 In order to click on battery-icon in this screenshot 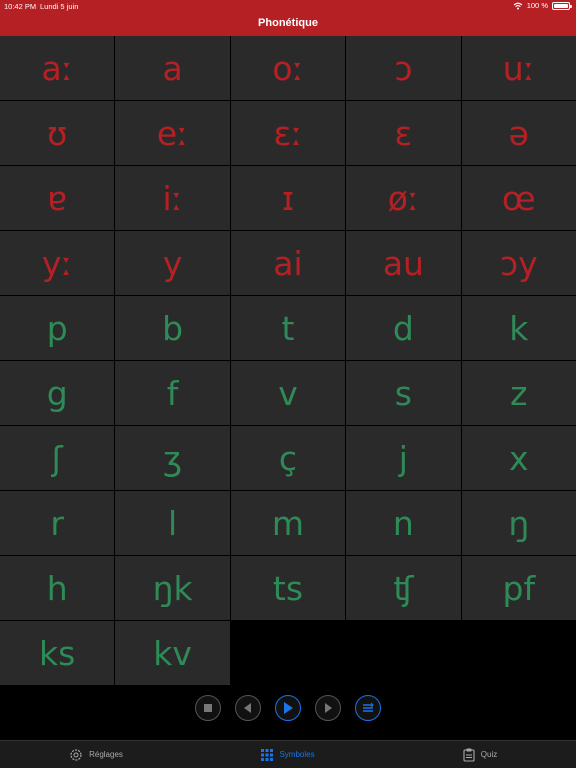, I will do `click(562, 5)`.